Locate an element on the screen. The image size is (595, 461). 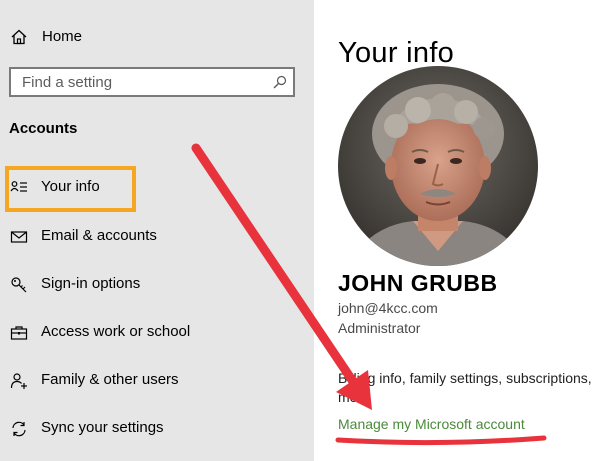
briefcase-icon is located at coordinates (19, 333).